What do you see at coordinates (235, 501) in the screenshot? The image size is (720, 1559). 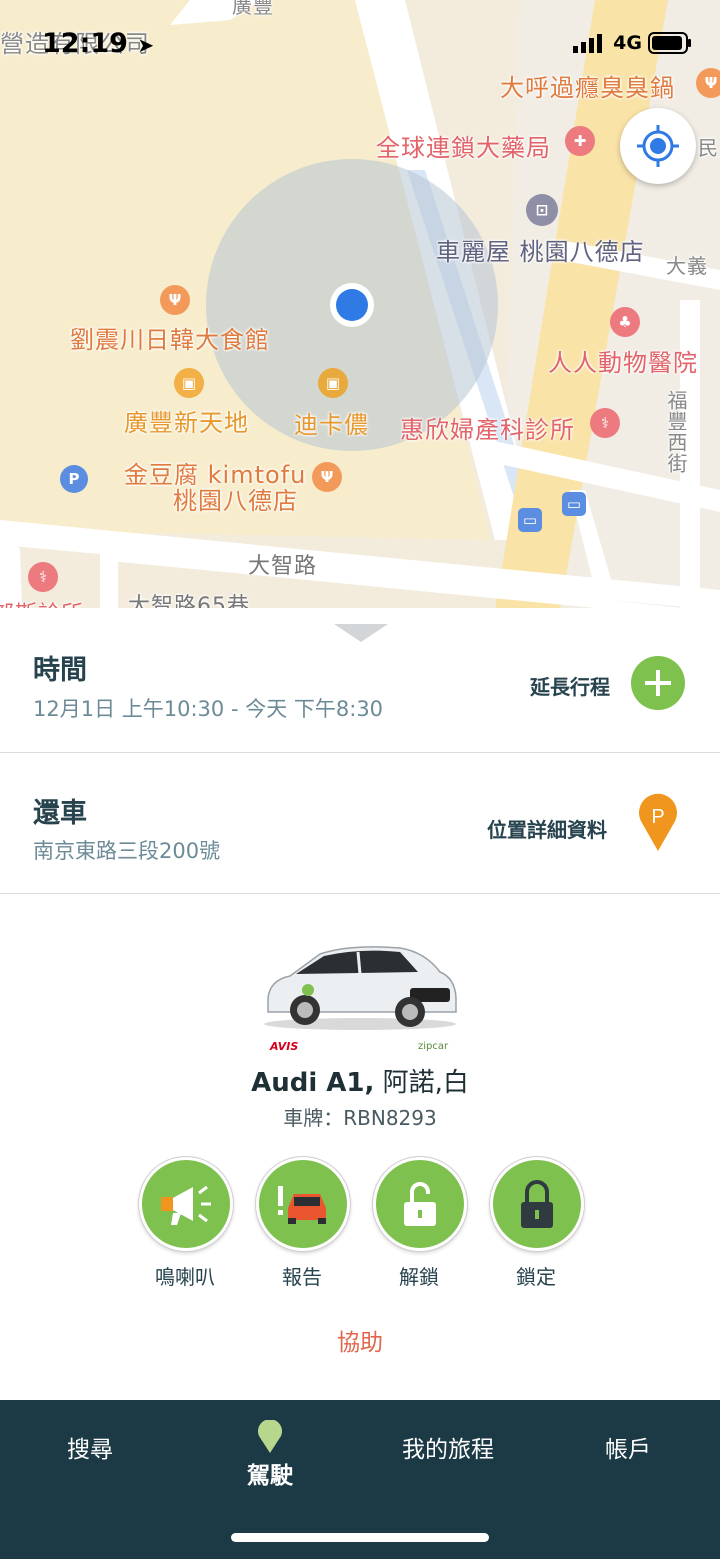 I see `map-label-kimtofu-2: 桃園八德店` at bounding box center [235, 501].